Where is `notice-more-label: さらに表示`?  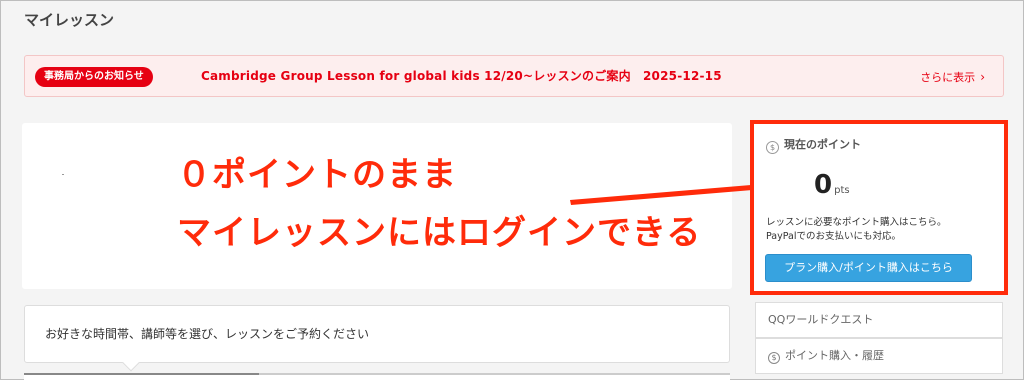 notice-more-label: さらに表示 is located at coordinates (948, 77).